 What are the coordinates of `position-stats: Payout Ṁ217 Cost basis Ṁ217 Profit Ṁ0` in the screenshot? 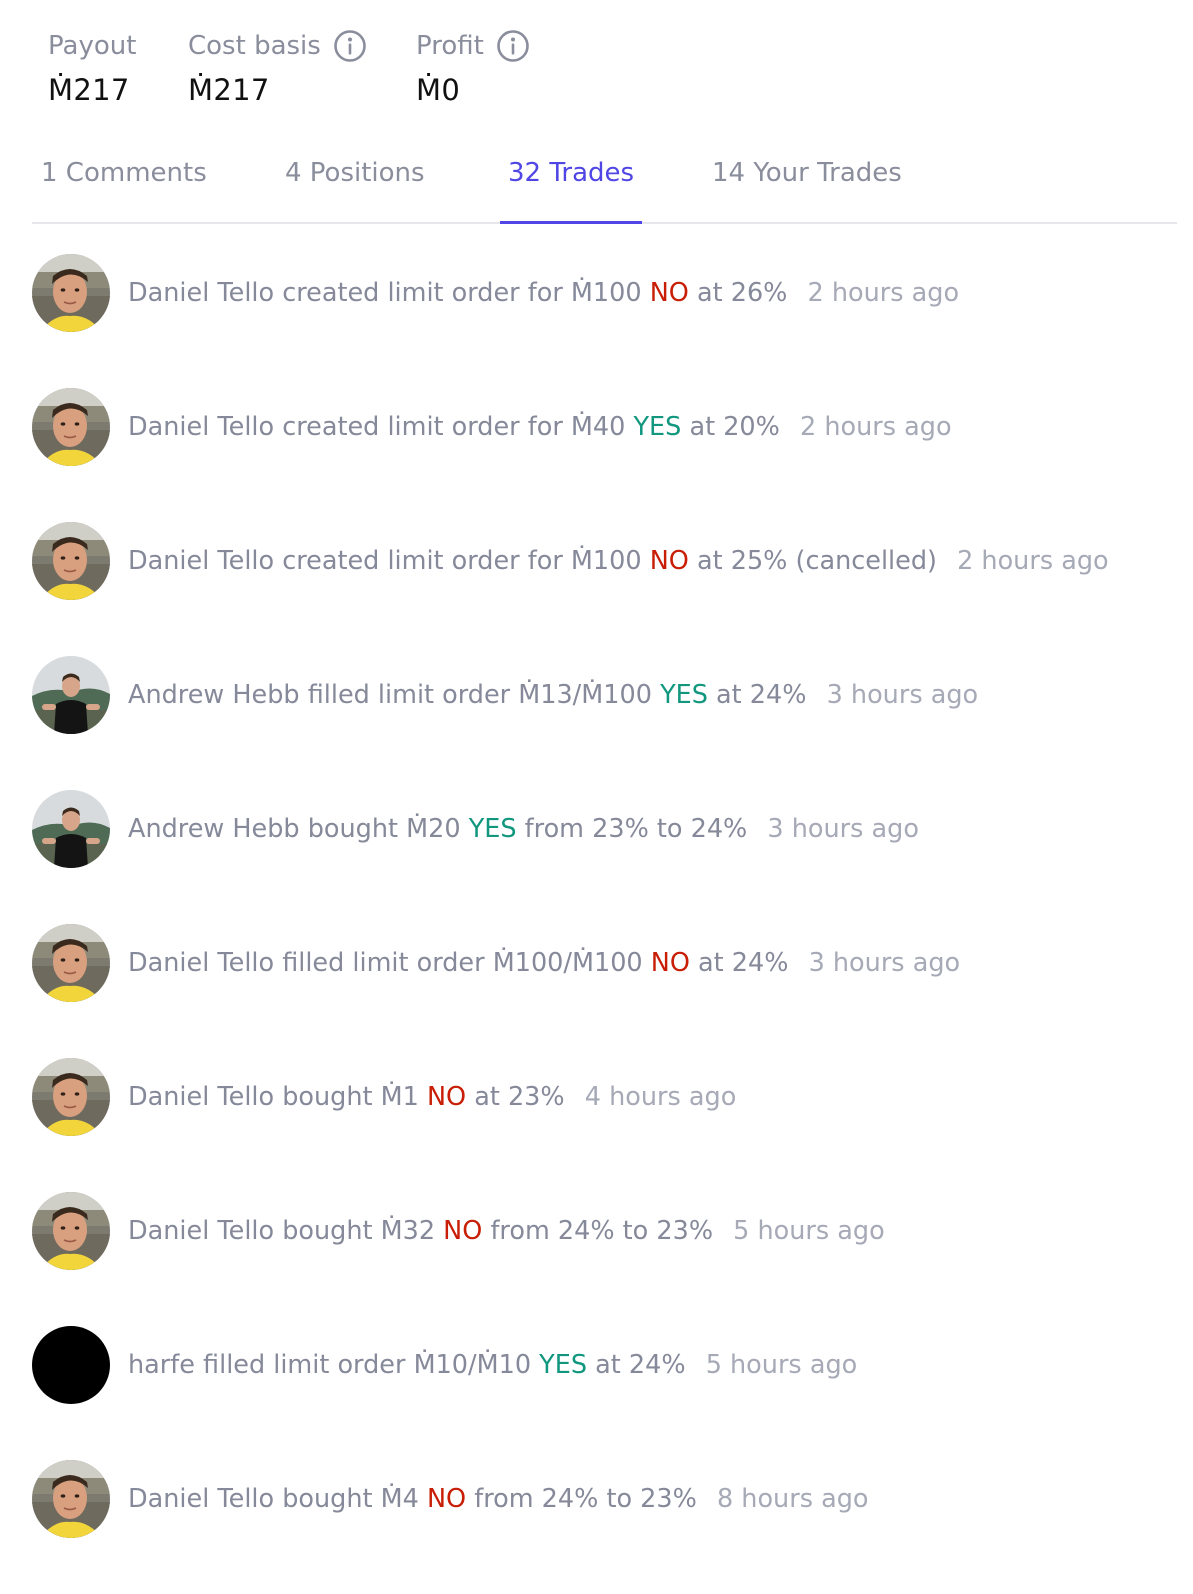 It's located at (322, 68).